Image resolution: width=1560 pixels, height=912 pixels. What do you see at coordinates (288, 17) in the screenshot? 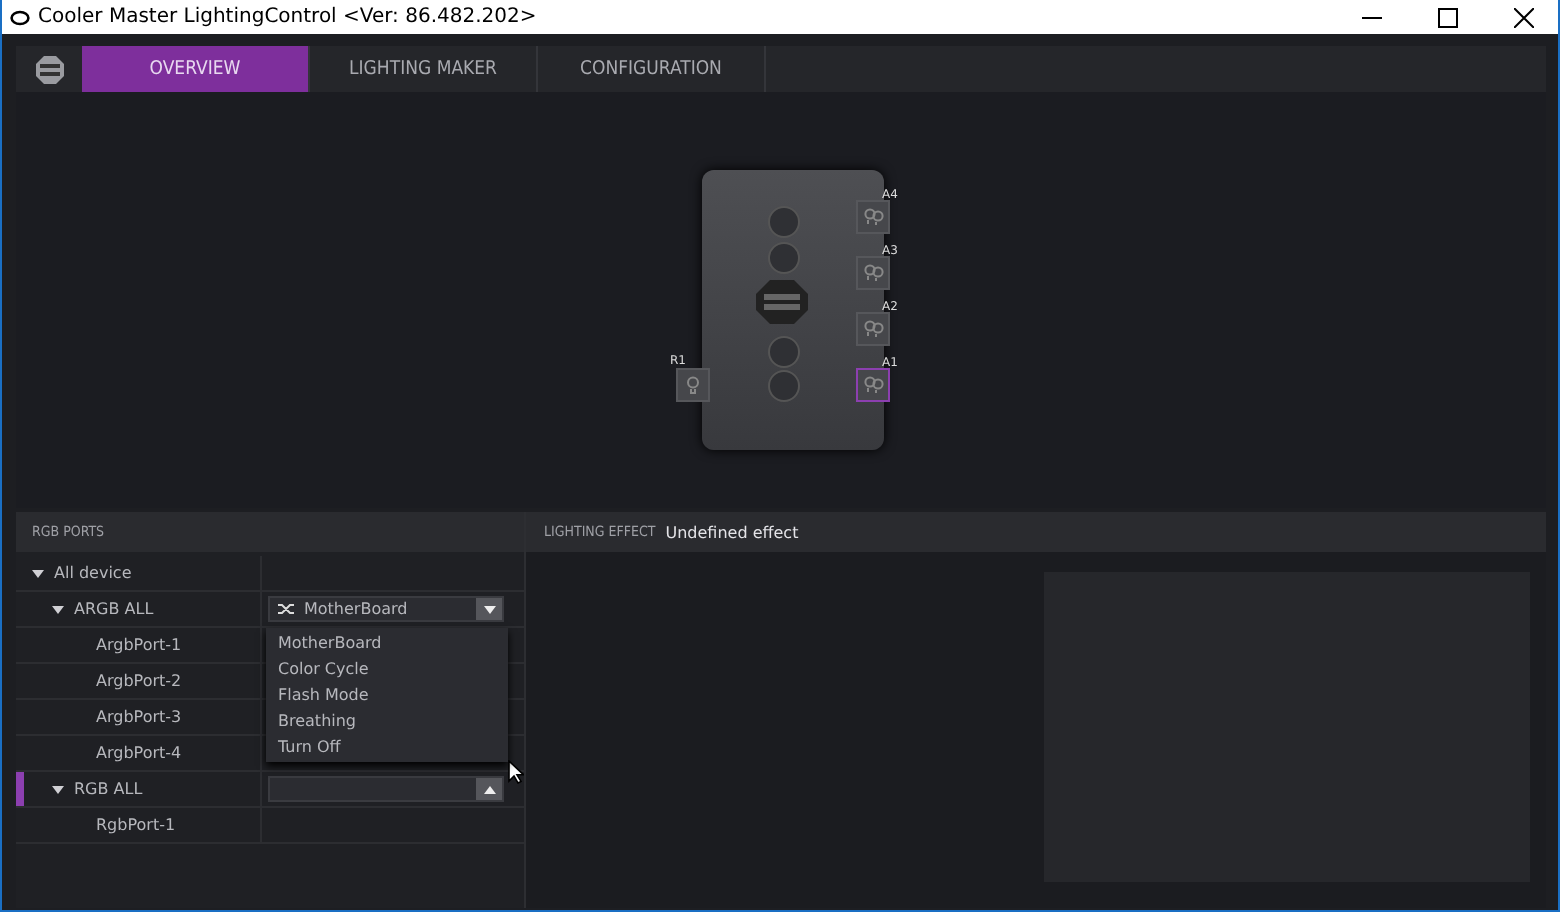
I see `window-title: Cooler Master LightingControl <Ver: 86.482.202>` at bounding box center [288, 17].